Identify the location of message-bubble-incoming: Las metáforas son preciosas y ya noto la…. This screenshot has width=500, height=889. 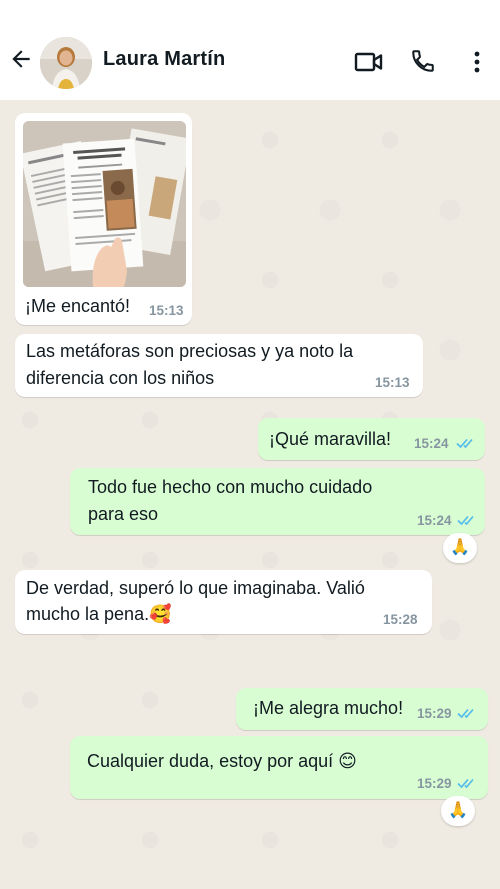
(219, 365).